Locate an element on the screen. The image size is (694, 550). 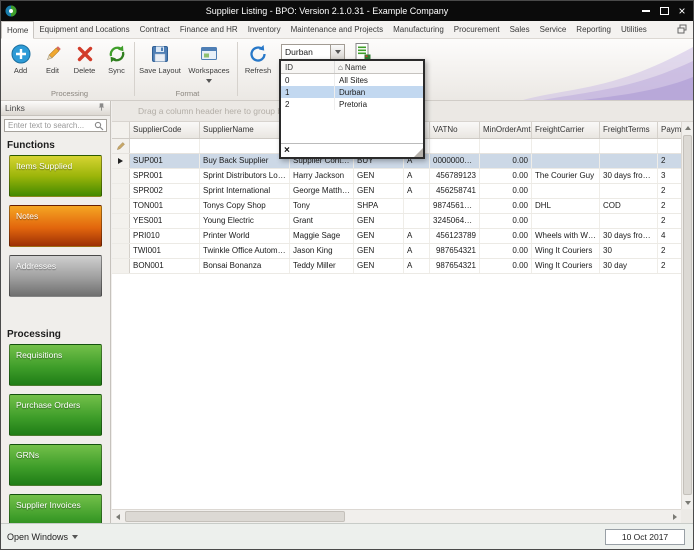
vertical-scroll-thumb is located at coordinates (687, 315).